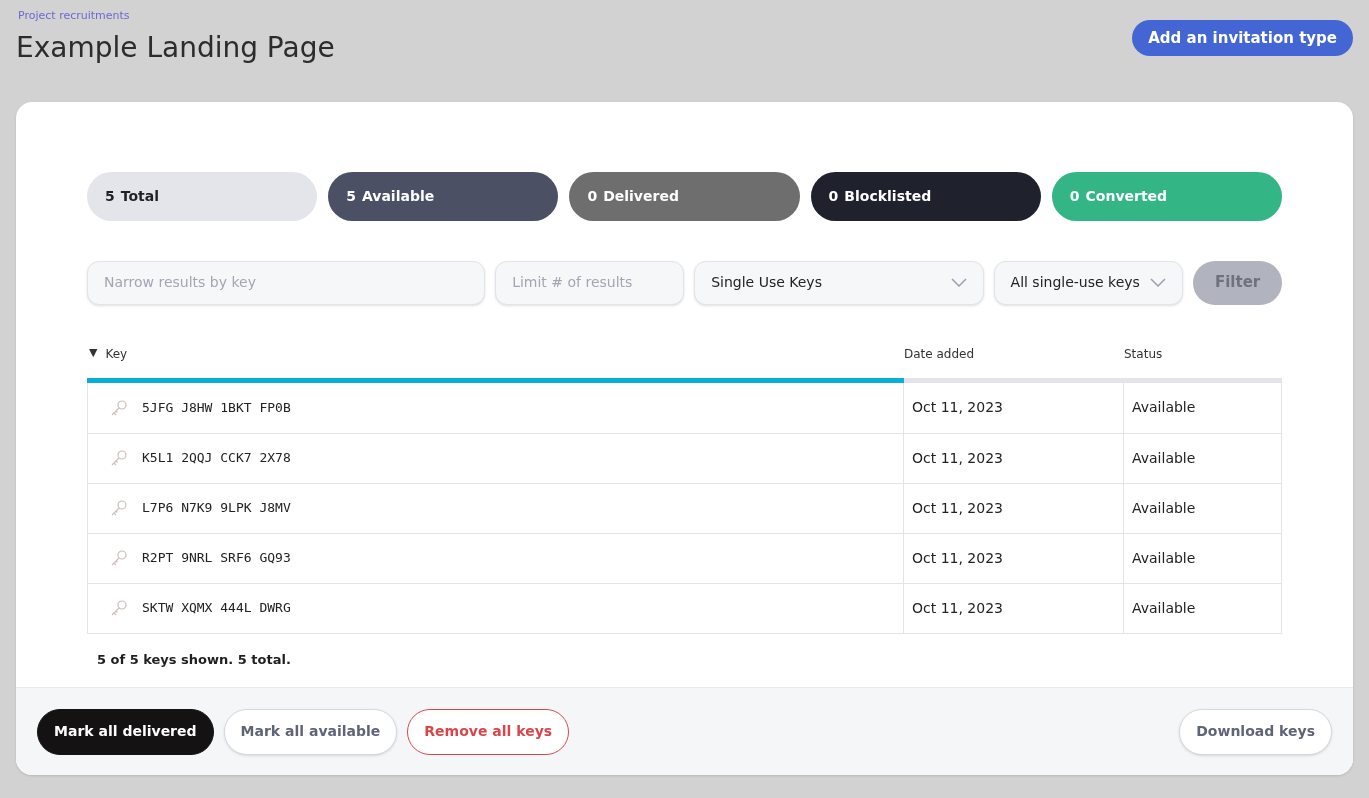  Describe the element at coordinates (839, 282) in the screenshot. I see `key-type-dropdown: Single Use Keys` at that location.